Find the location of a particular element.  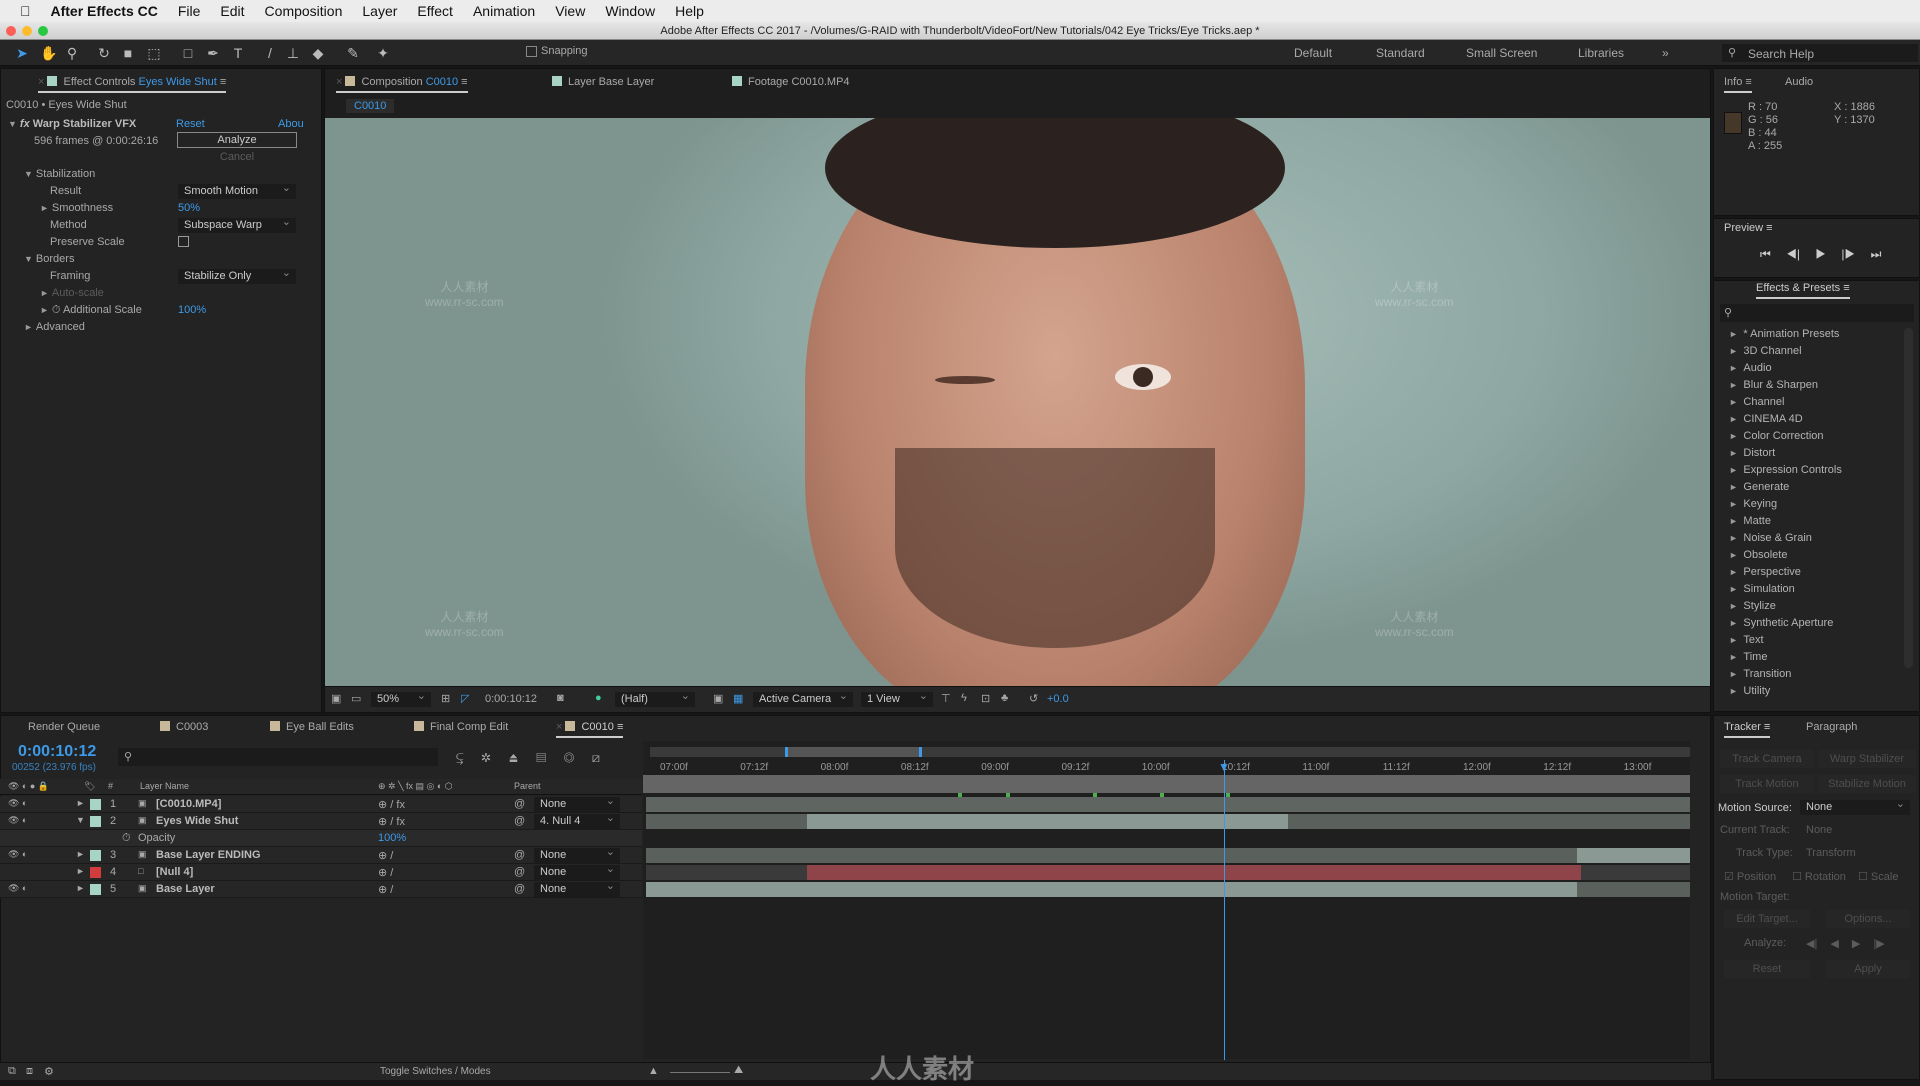

tracker-apply-button: Apply is located at coordinates (1868, 969).